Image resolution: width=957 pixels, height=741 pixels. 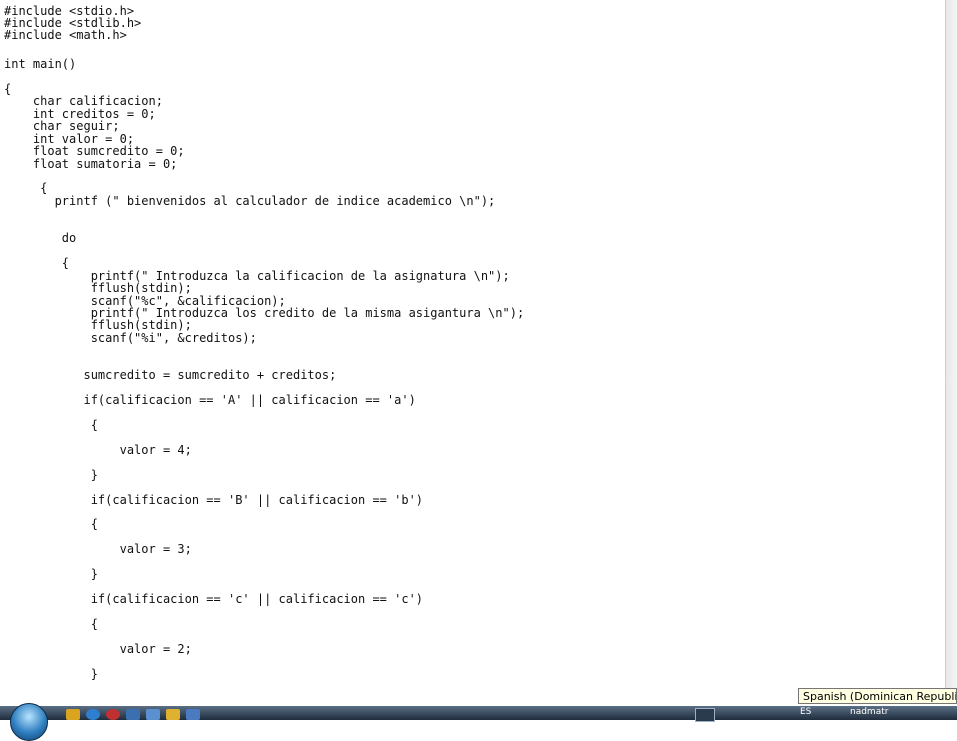 What do you see at coordinates (93, 714) in the screenshot?
I see `browser-icon` at bounding box center [93, 714].